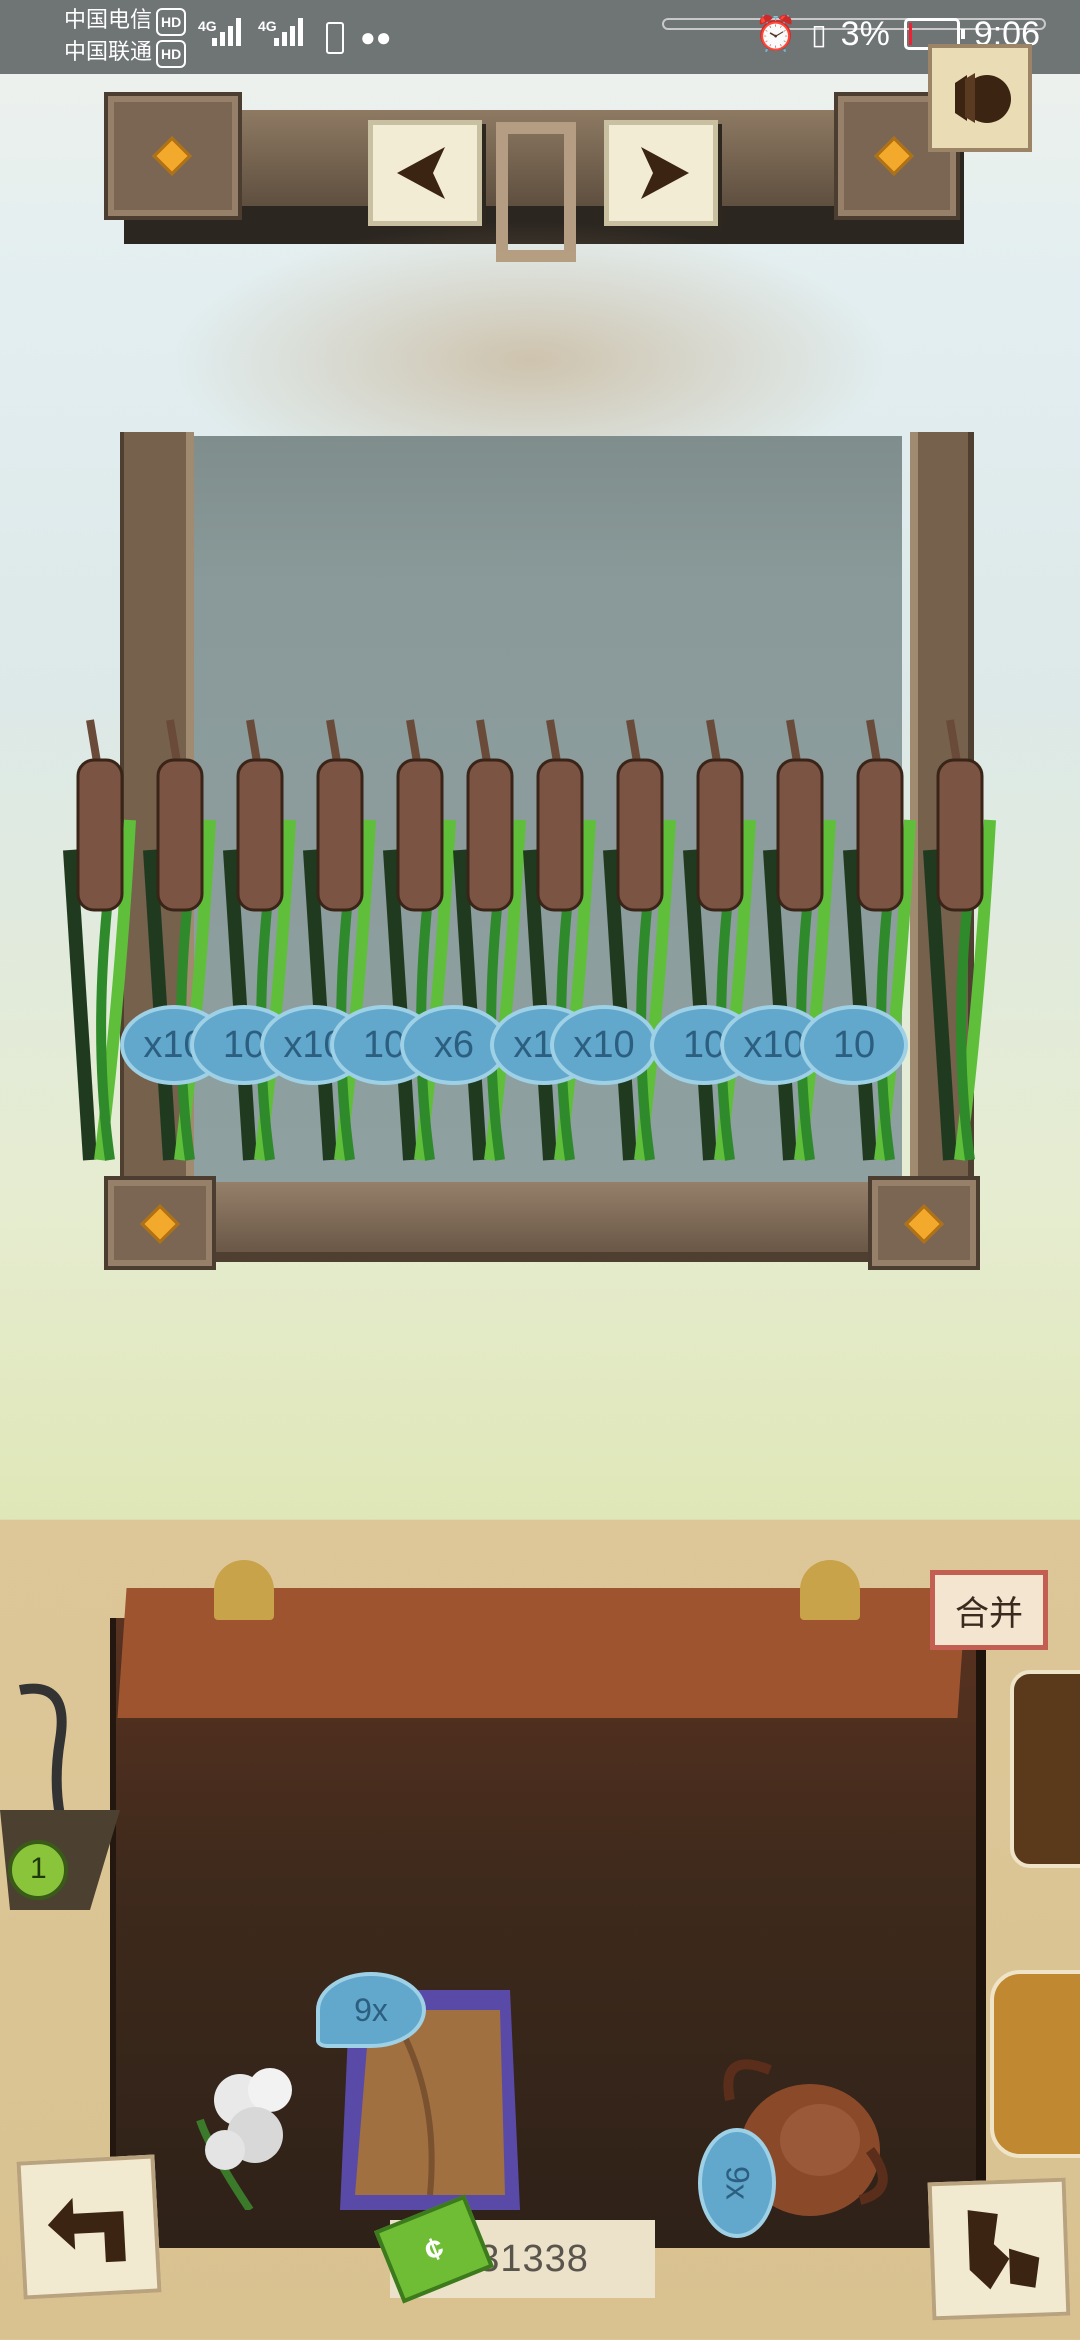  I want to click on alarm-icon: ⏰, so click(776, 34).